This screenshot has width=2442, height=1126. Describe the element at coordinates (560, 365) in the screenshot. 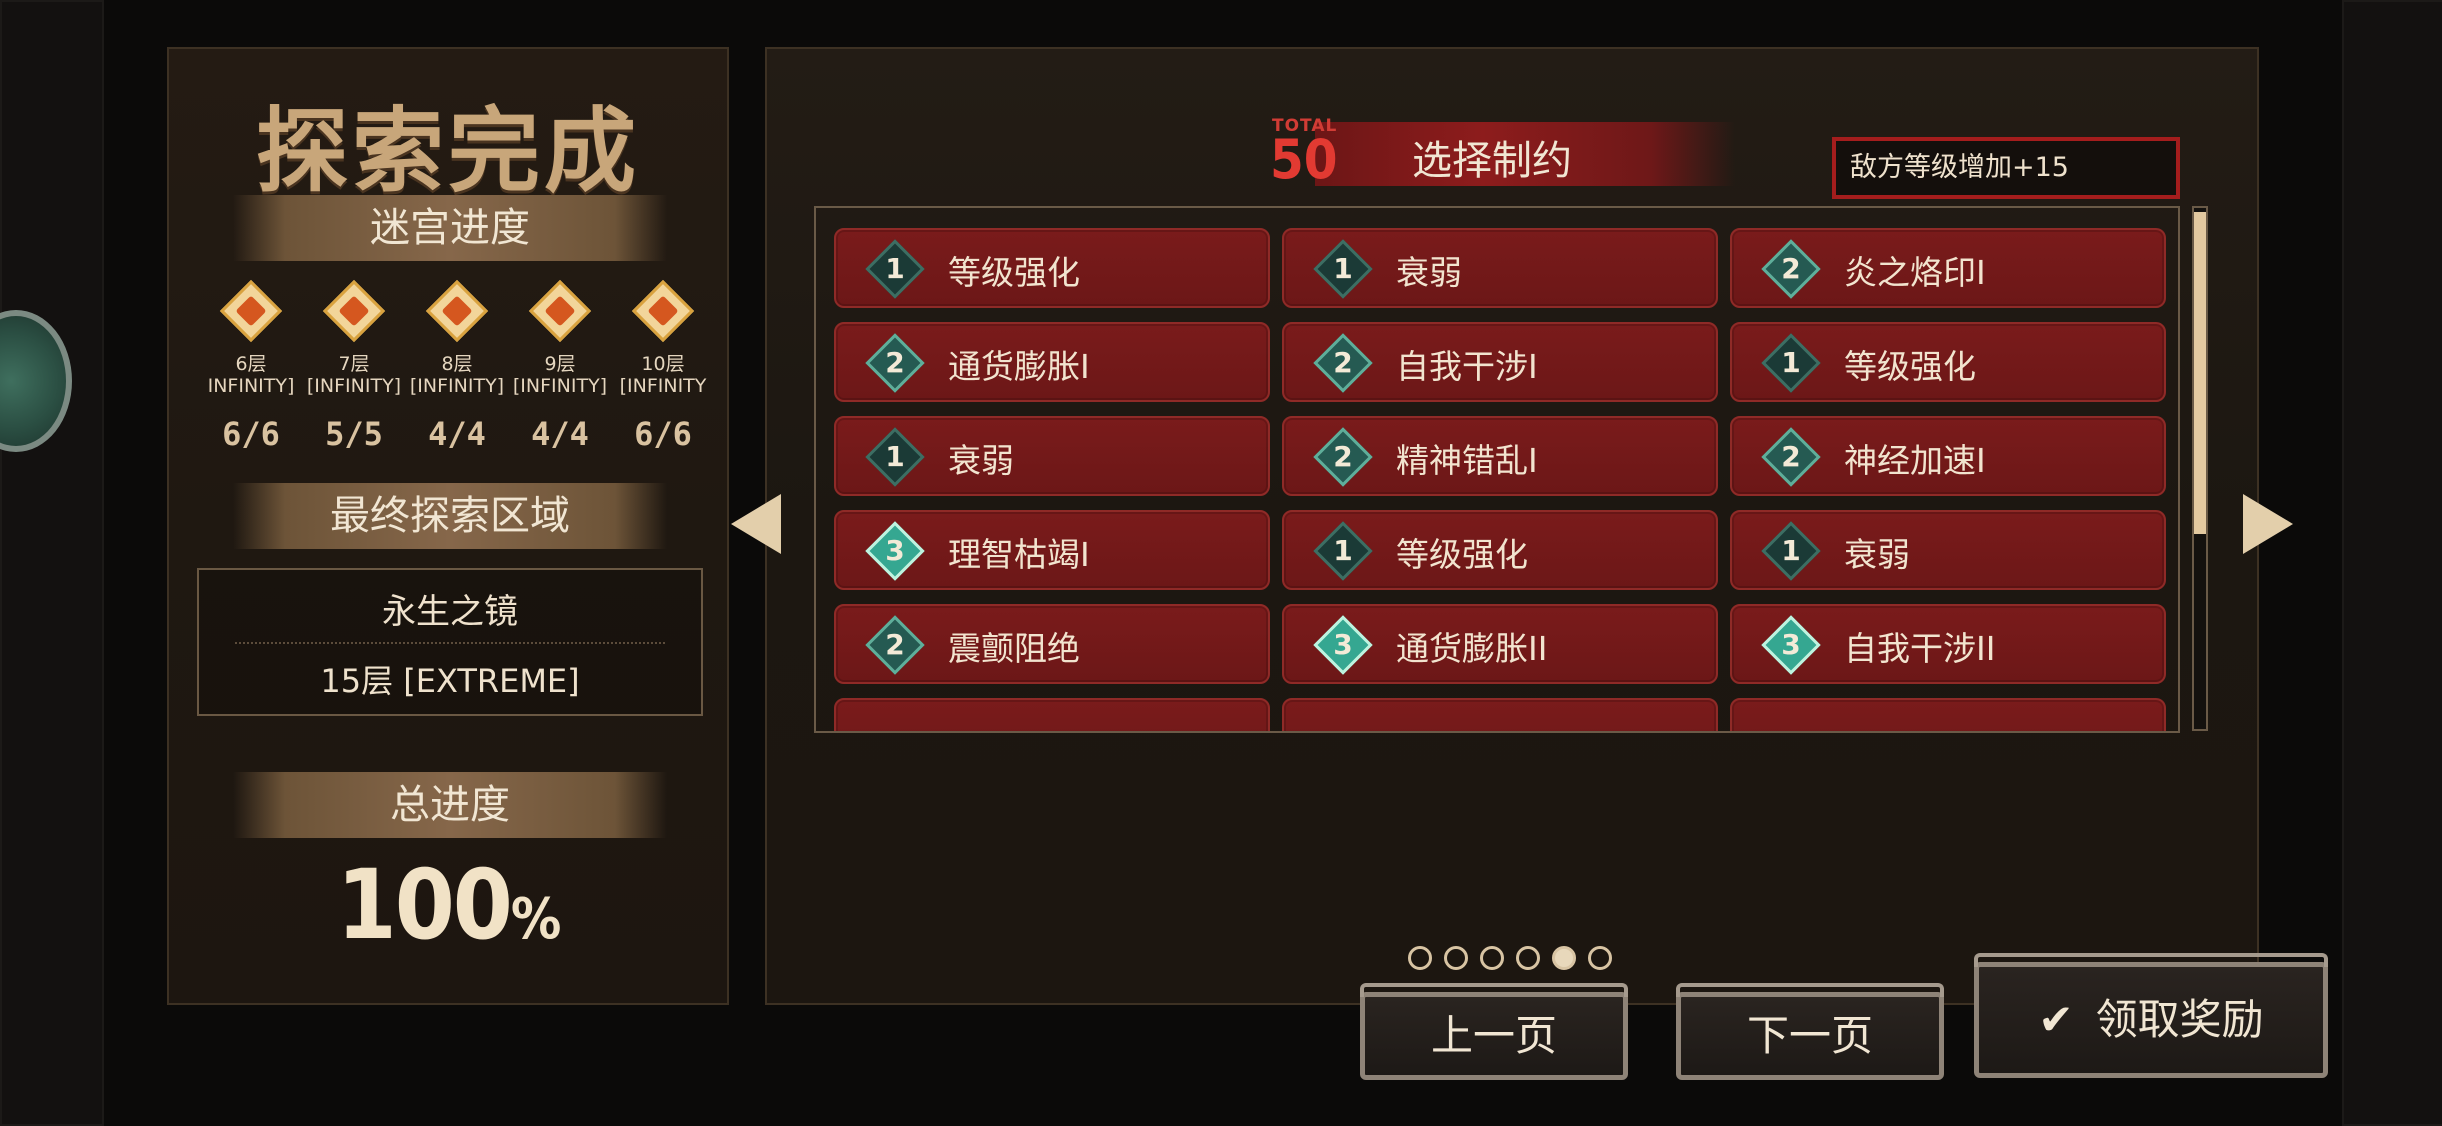

I see `floor-item: 9层 [INFINITY] 4/4` at that location.